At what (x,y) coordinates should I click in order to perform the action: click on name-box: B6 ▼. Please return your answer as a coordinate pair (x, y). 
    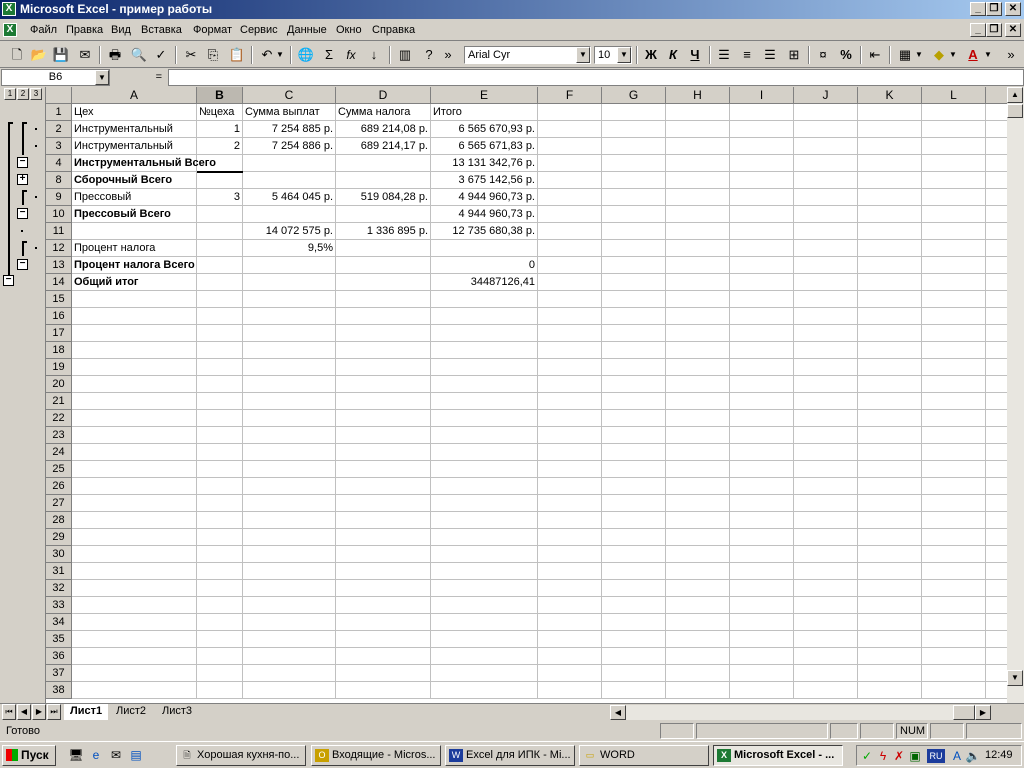
    Looking at the image, I should click on (55, 77).